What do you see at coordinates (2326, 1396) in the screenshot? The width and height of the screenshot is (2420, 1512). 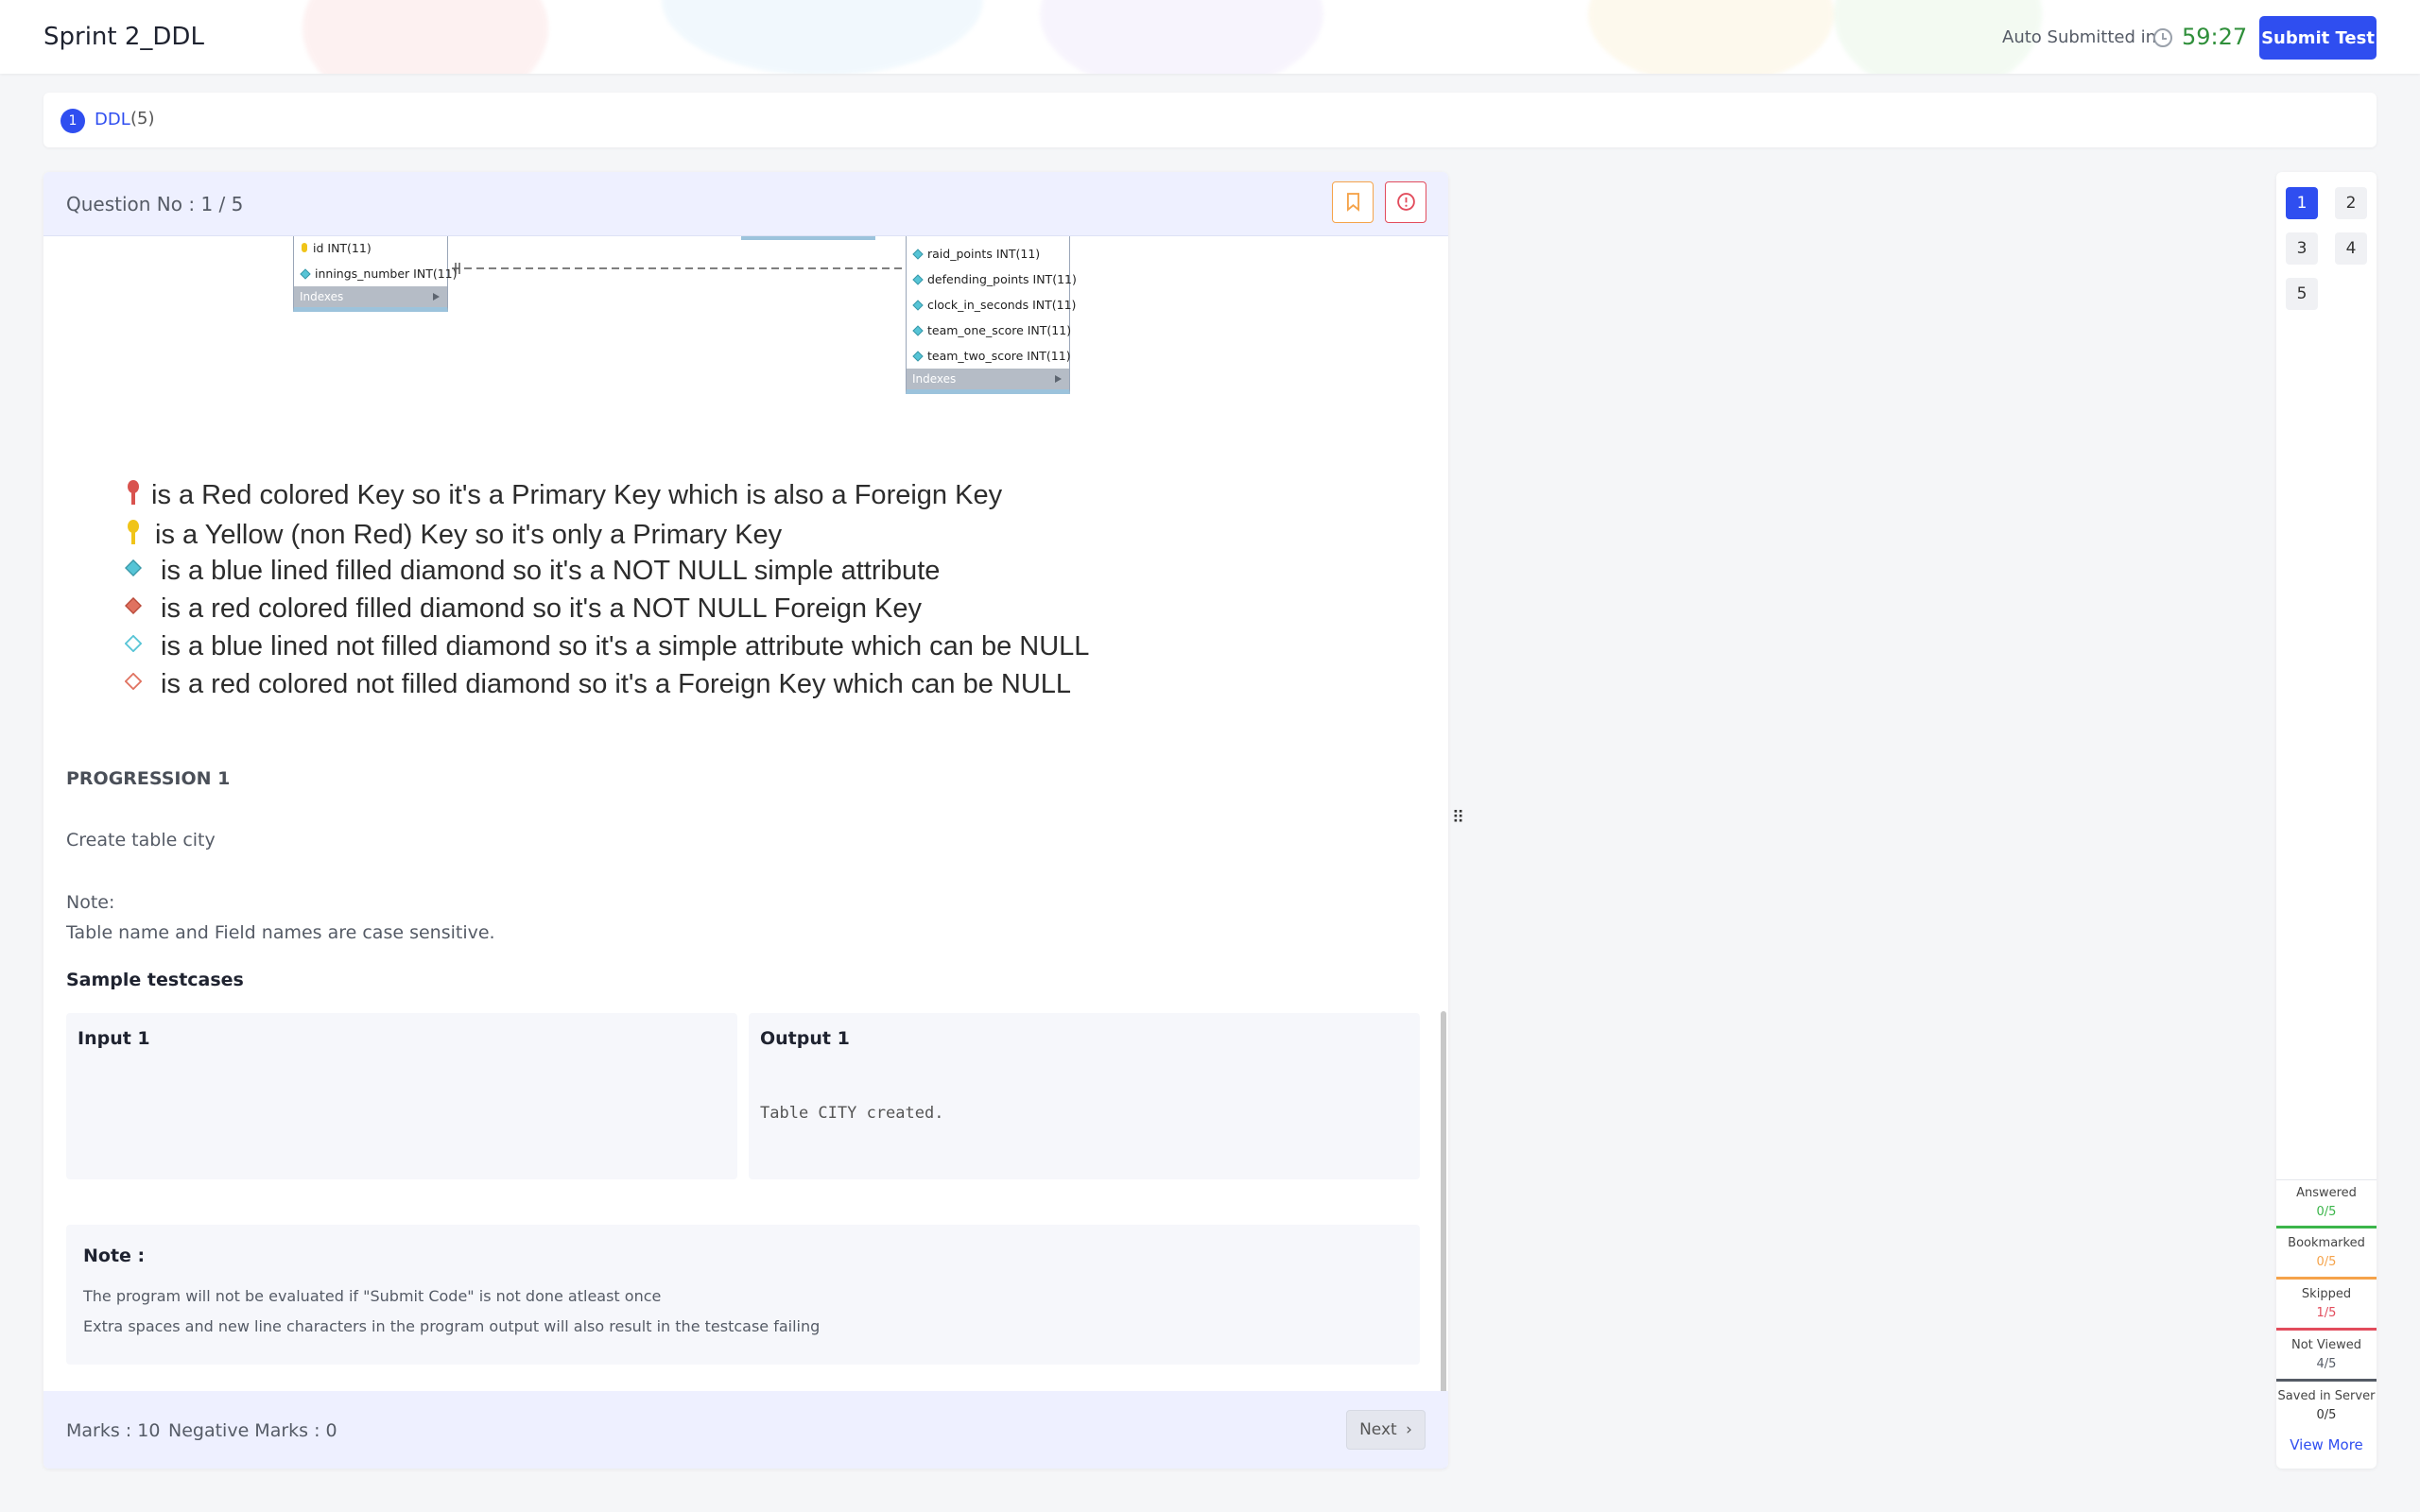 I see `stat-label: Saved in Server` at bounding box center [2326, 1396].